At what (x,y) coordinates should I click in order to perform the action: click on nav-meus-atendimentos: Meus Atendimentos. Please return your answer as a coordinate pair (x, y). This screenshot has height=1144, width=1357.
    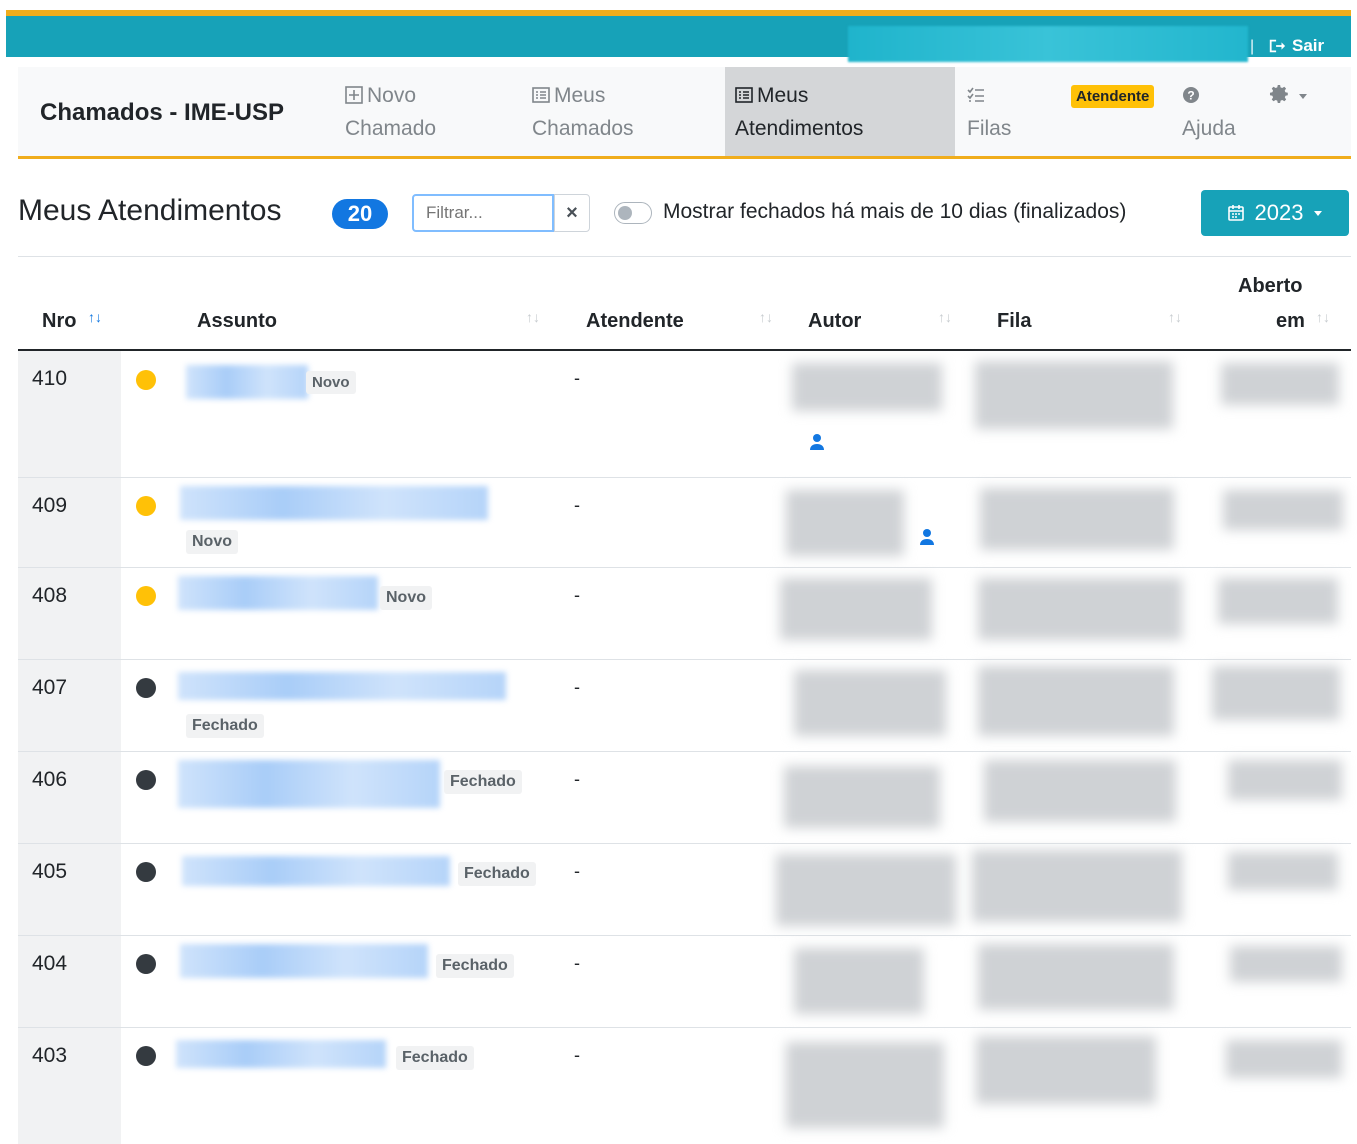
    Looking at the image, I should click on (840, 111).